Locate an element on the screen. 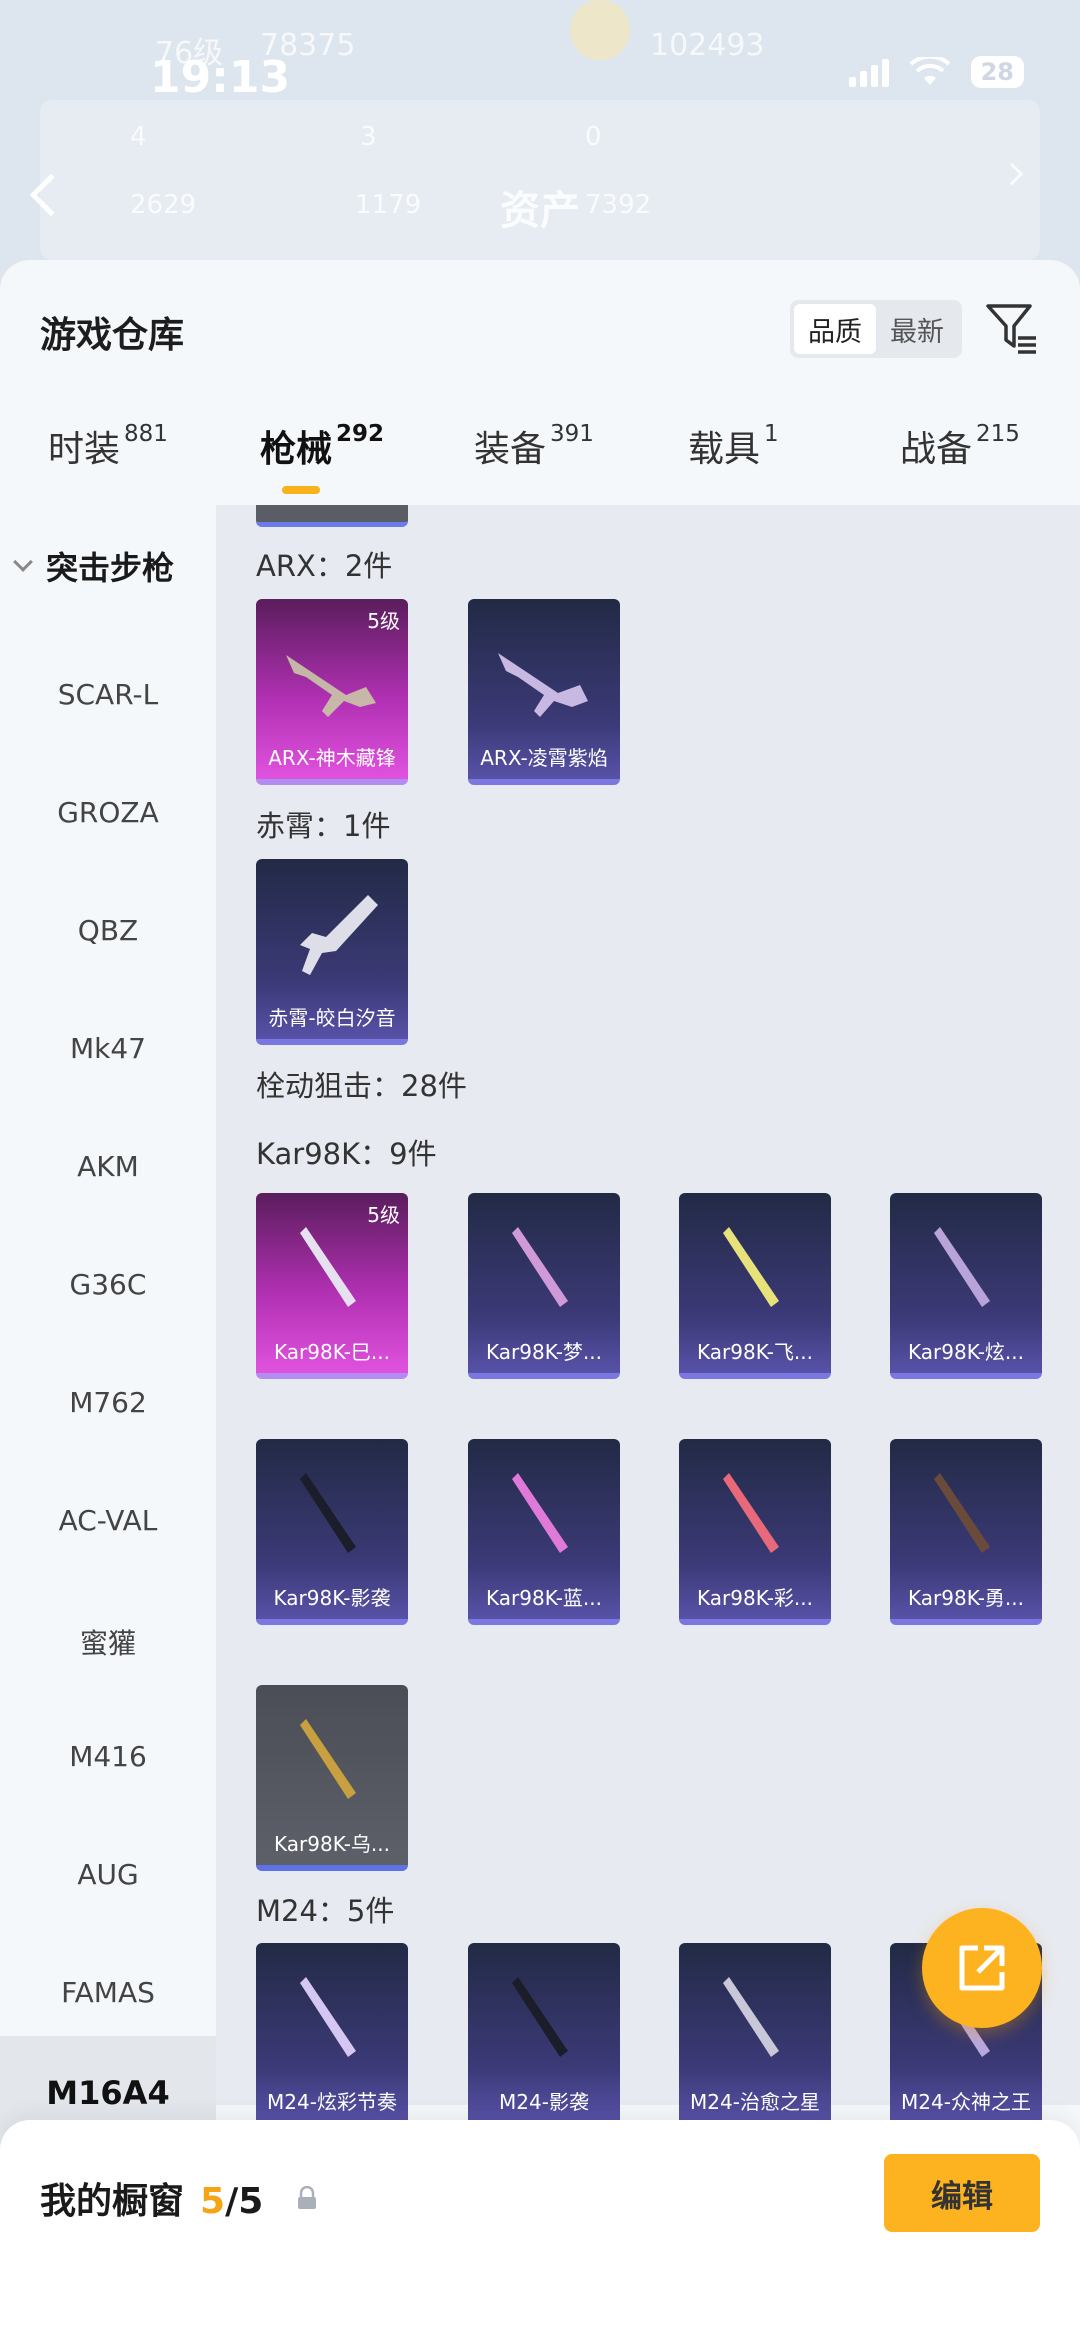 The height and width of the screenshot is (2347, 1080). tab-equipment: 装备 391 is located at coordinates (534, 446).